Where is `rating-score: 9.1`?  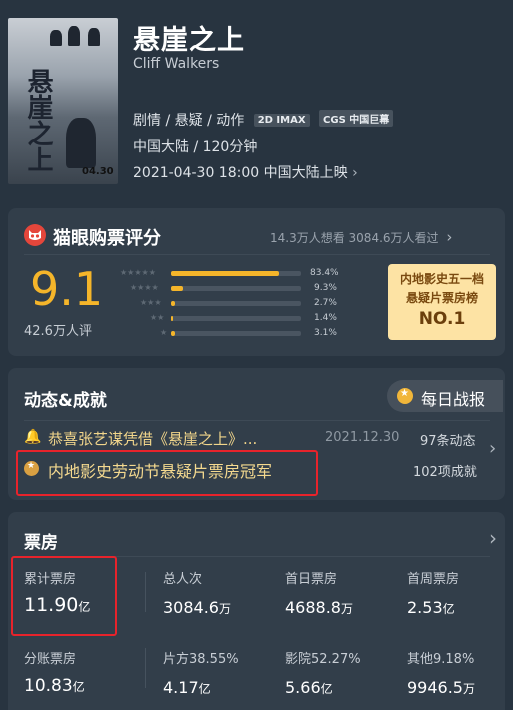 rating-score: 9.1 is located at coordinates (67, 289).